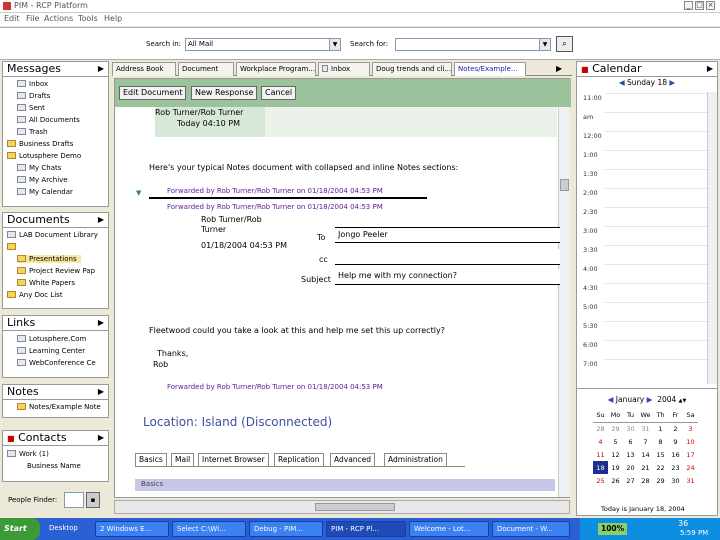 The height and width of the screenshot is (540, 720). I want to click on day-cell: 14, so click(645, 454).